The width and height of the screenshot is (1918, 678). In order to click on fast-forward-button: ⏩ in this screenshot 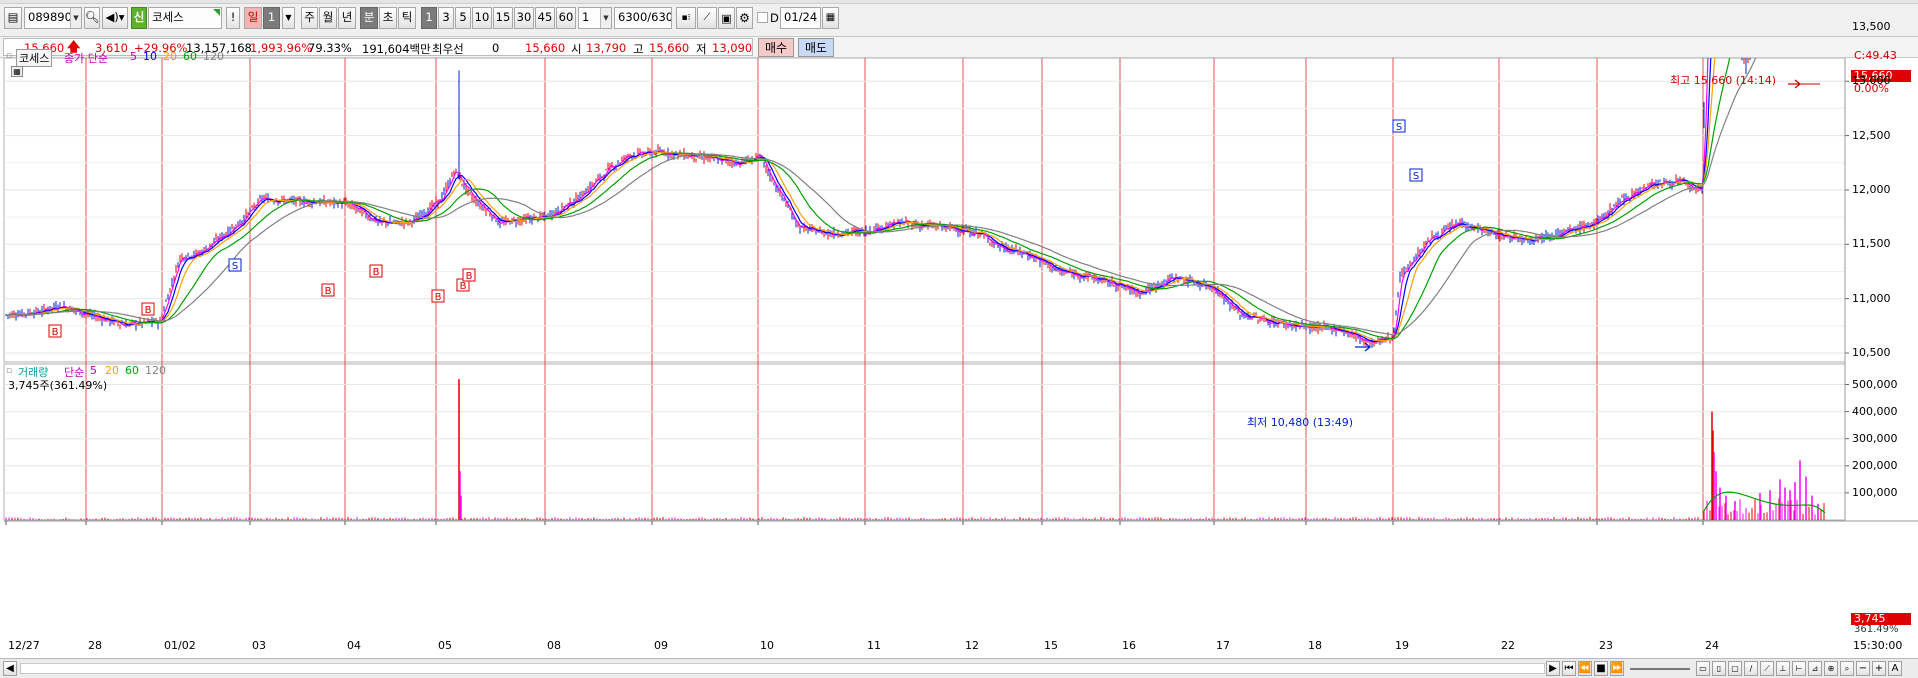, I will do `click(1617, 668)`.